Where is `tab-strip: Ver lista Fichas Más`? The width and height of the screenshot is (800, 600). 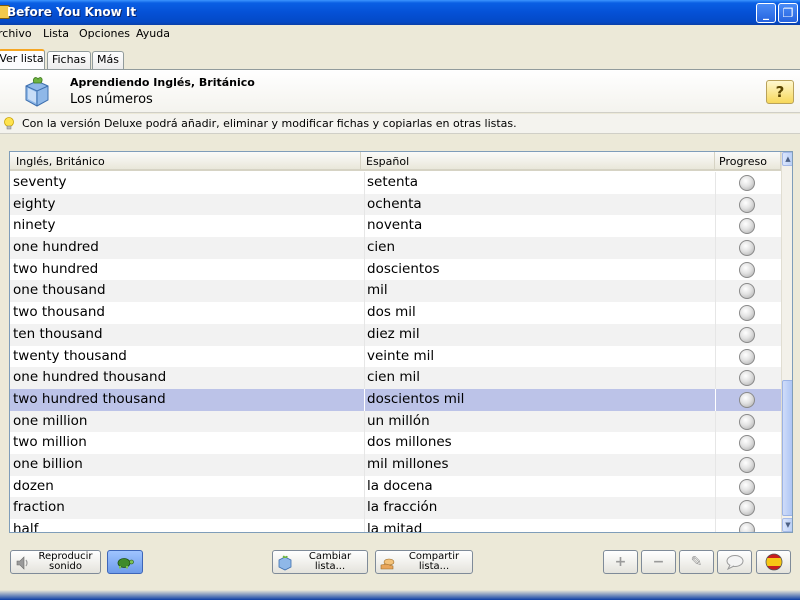
tab-strip: Ver lista Fichas Más is located at coordinates (400, 59).